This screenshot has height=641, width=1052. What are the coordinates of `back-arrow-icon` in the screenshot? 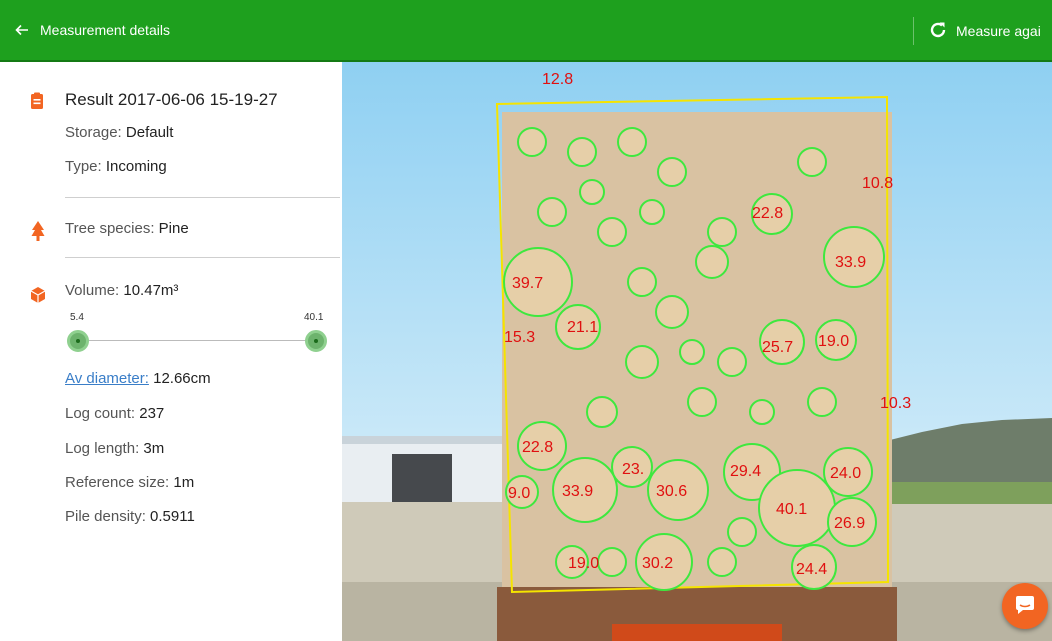 It's located at (22, 30).